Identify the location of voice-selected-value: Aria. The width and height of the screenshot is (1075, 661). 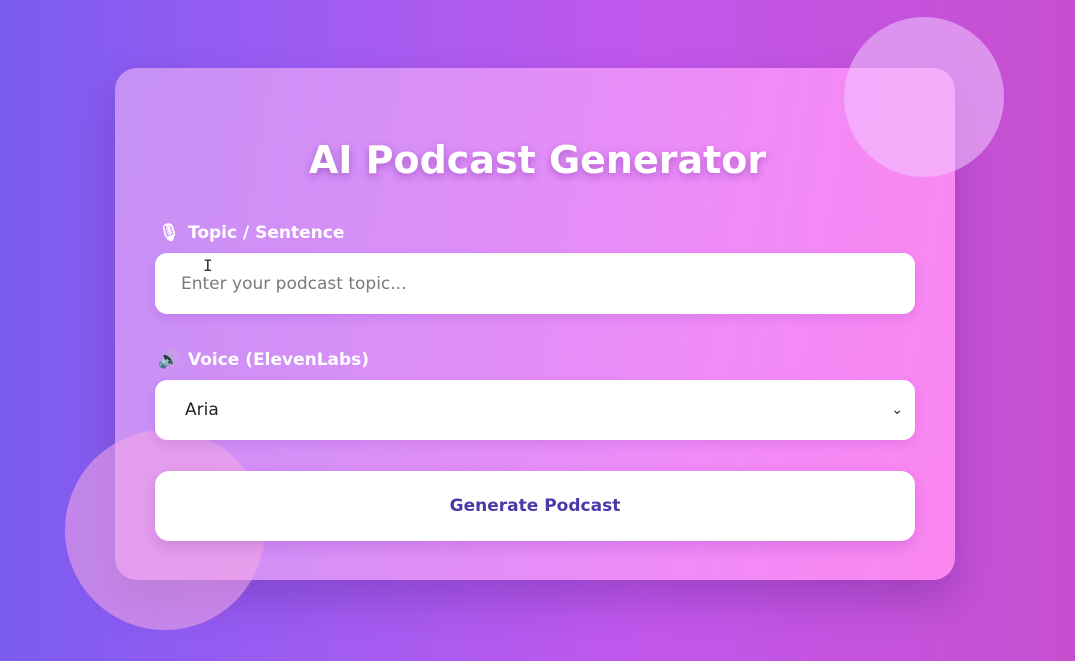
(202, 410).